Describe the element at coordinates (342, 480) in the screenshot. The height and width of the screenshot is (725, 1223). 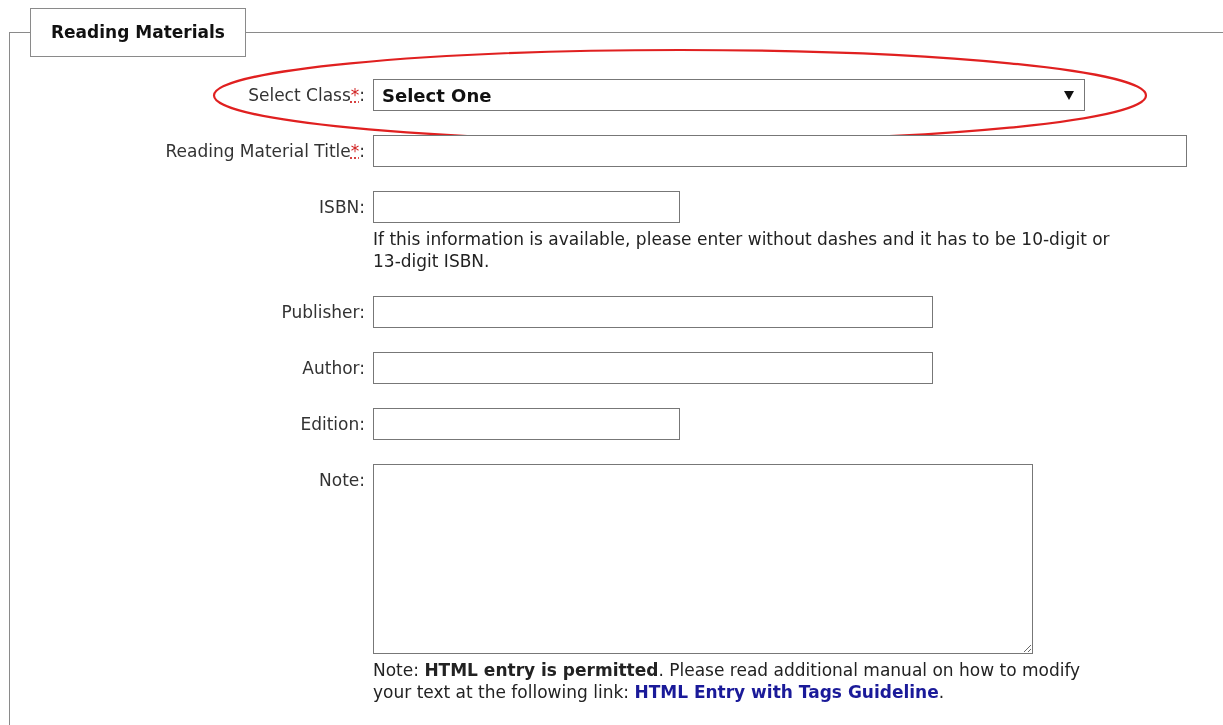
I see `field-label: Note:` at that location.